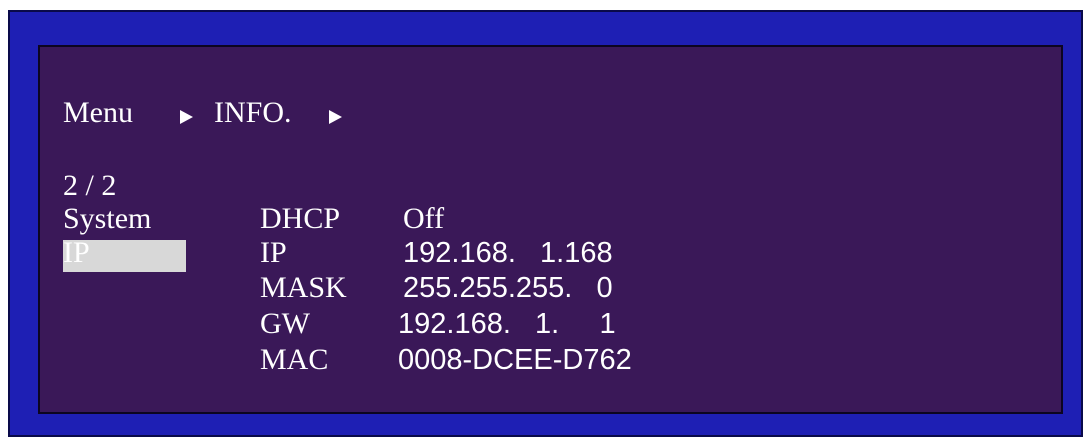 The width and height of the screenshot is (1092, 445). What do you see at coordinates (508, 288) in the screenshot?
I see `info-value-mask: 255.255.255. 0` at bounding box center [508, 288].